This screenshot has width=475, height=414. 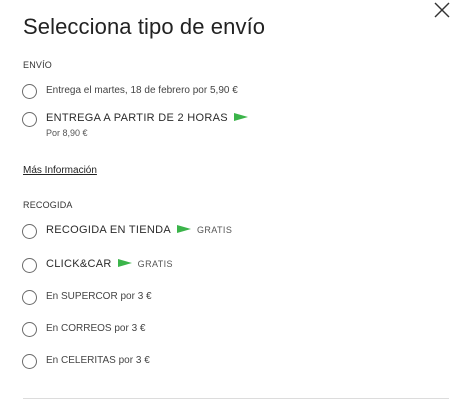 I want to click on option-label-wrap: RECOGIDA EN TIENDA GRATIS, so click(x=139, y=230).